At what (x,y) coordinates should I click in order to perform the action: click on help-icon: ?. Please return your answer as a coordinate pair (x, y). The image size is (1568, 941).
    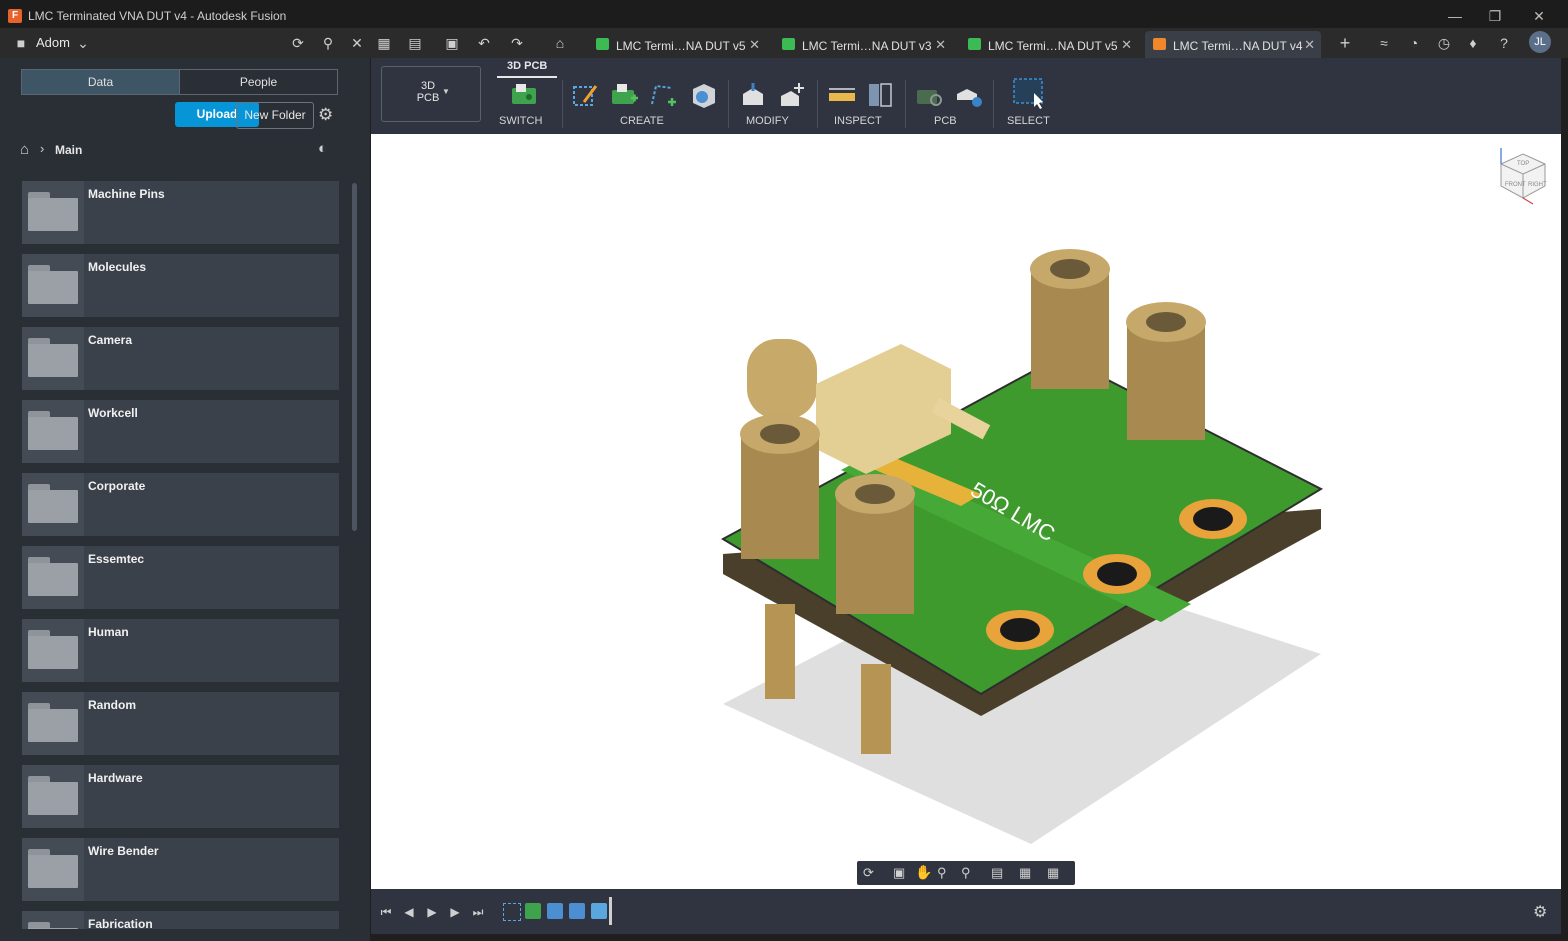
    Looking at the image, I should click on (1504, 43).